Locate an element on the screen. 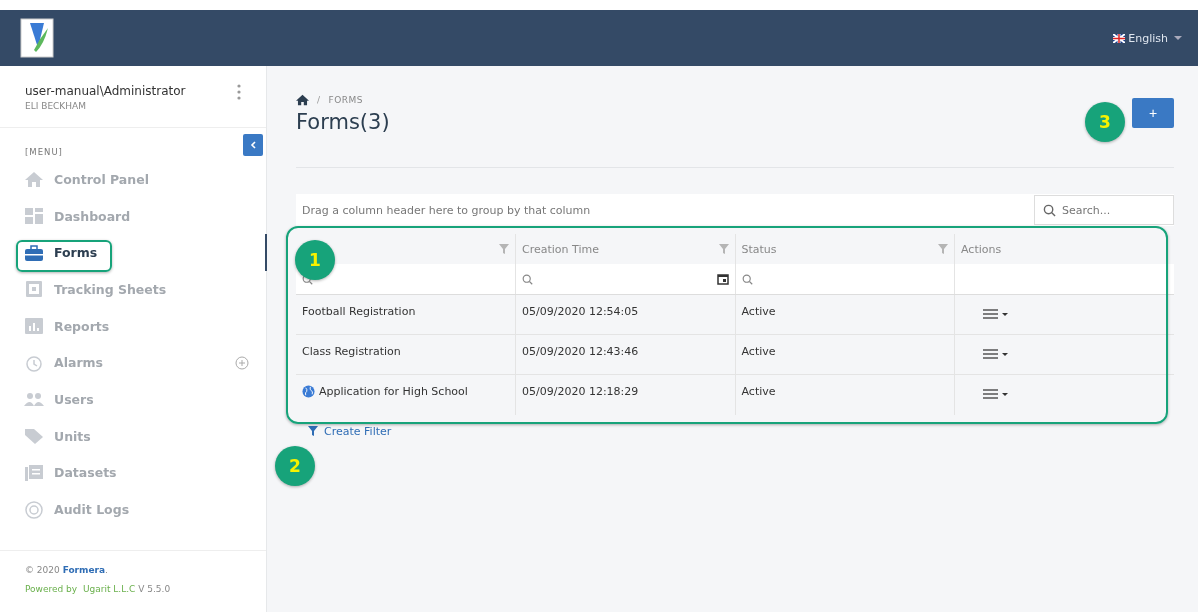 Image resolution: width=1198 pixels, height=612 pixels. menu-item: Alarms is located at coordinates (64, 362).